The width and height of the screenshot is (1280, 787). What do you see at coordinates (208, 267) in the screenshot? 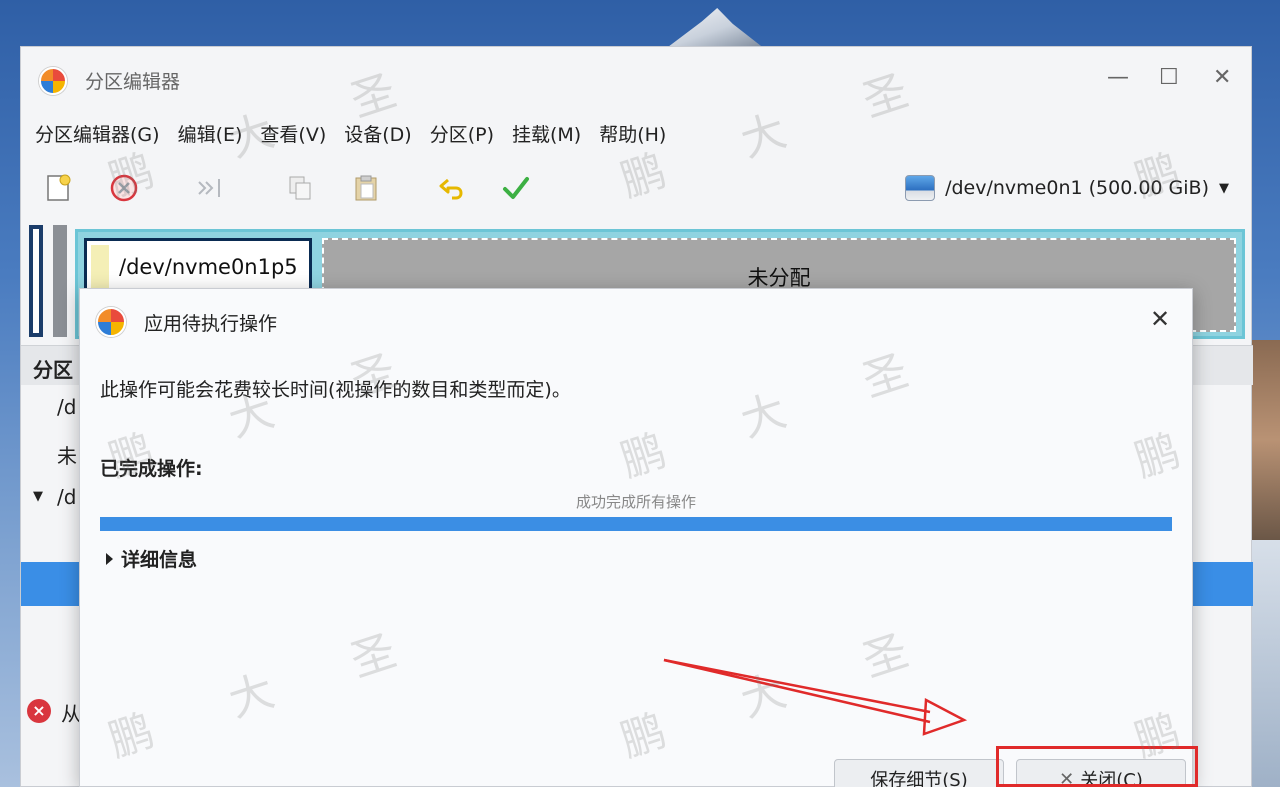
I see `partition-block-label: /dev/nvme0n1p5` at bounding box center [208, 267].